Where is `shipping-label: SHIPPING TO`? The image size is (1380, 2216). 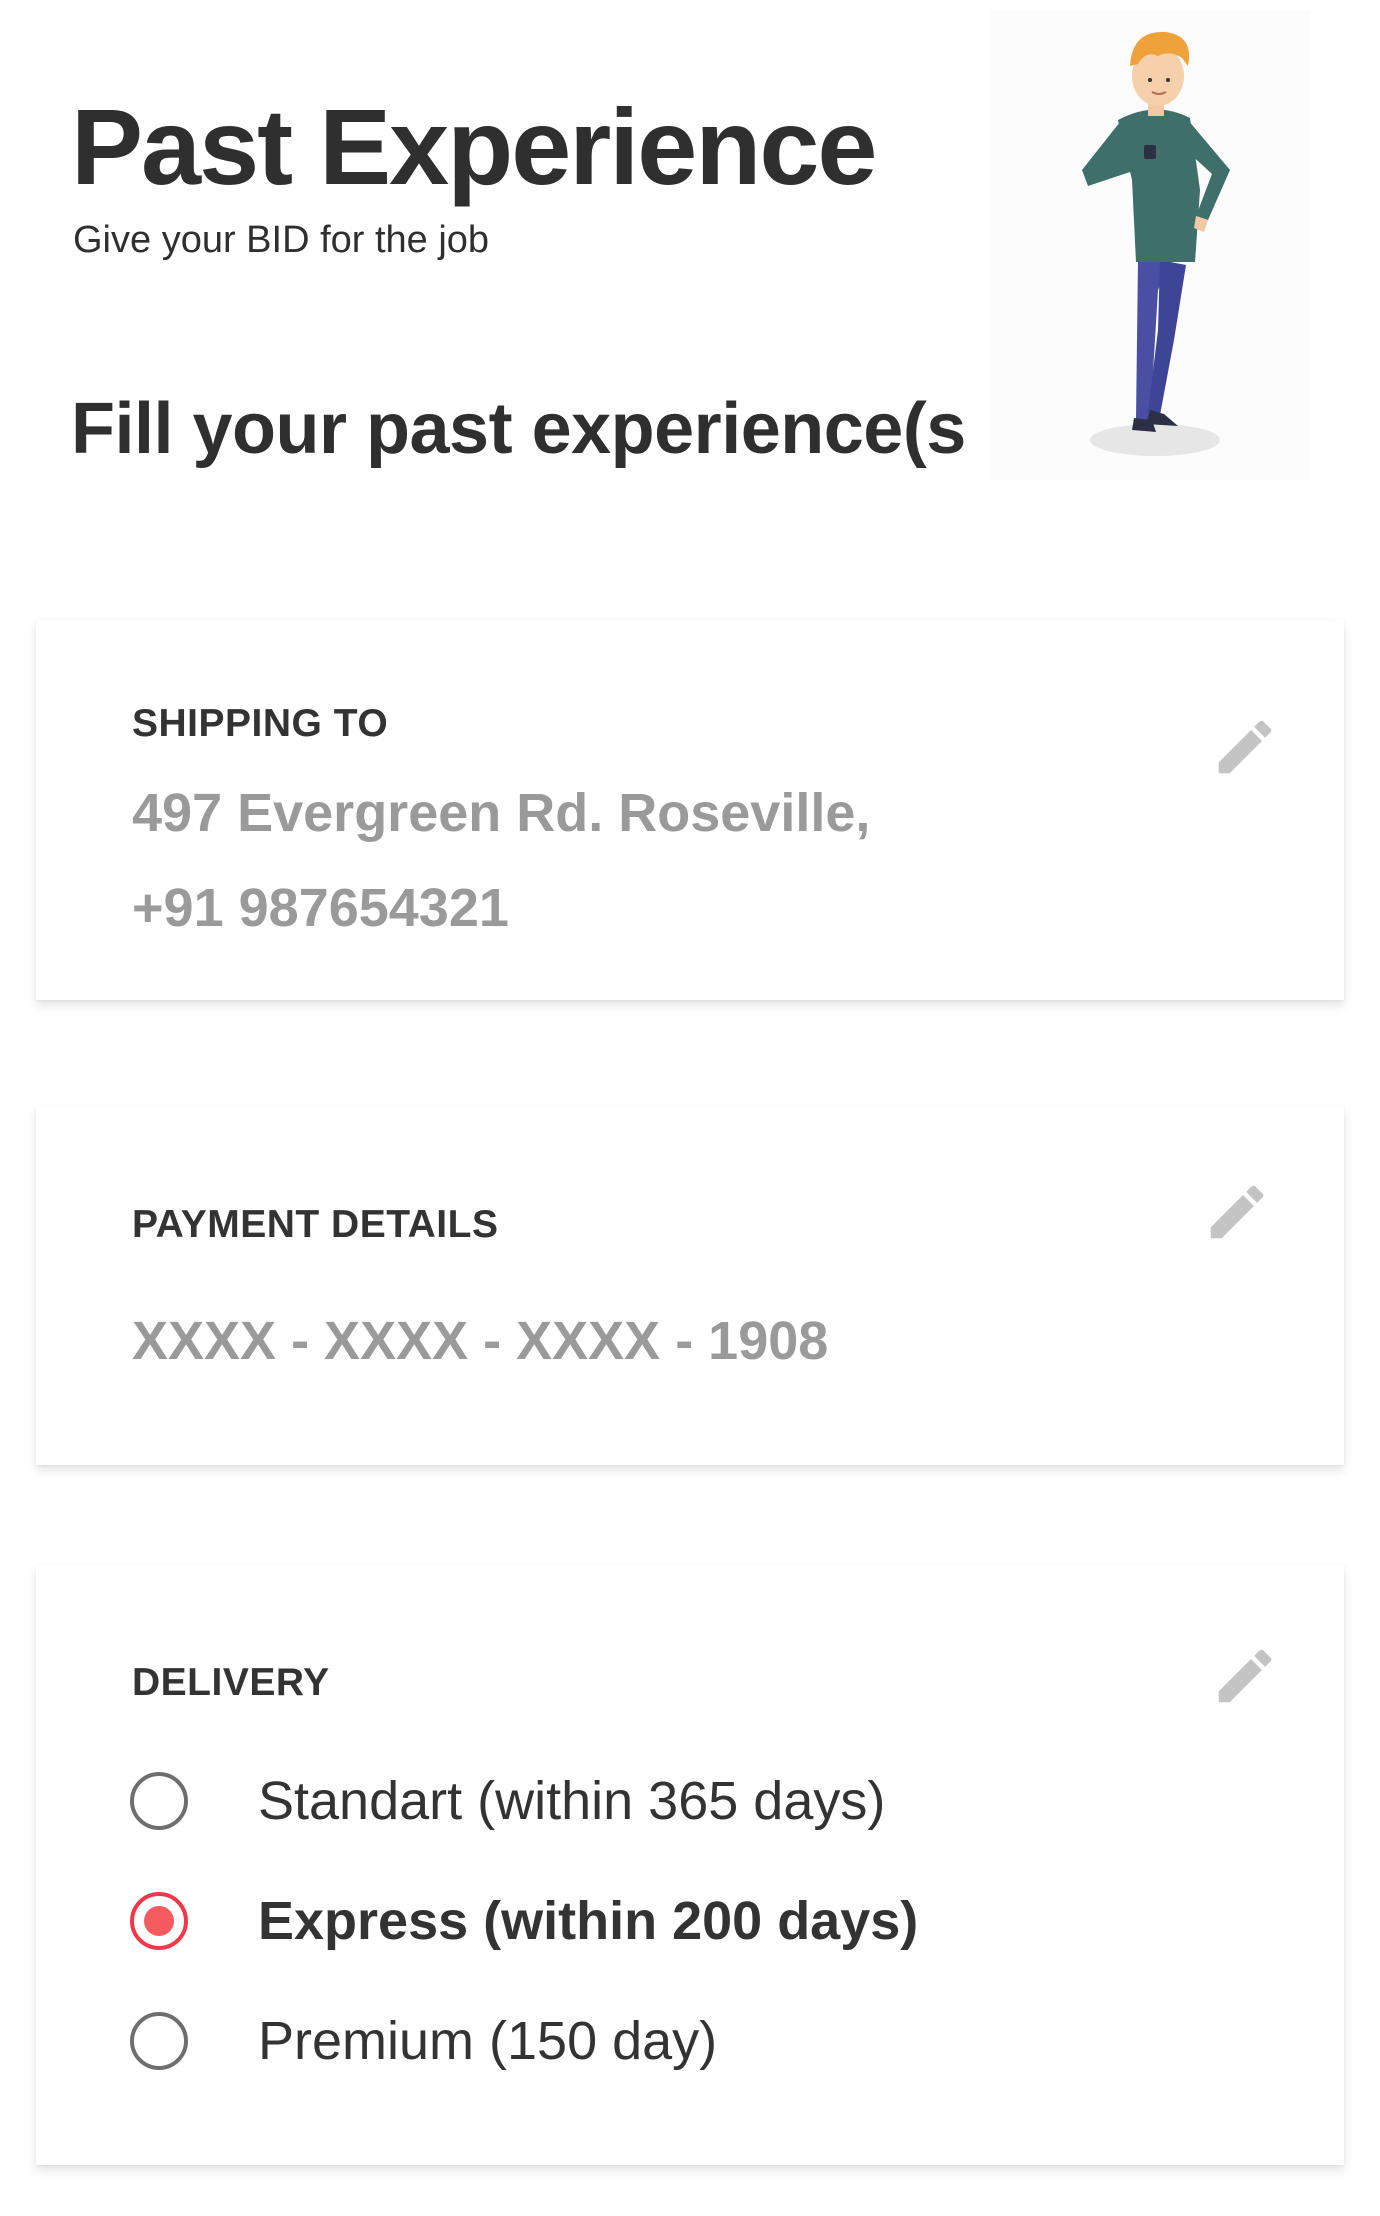
shipping-label: SHIPPING TO is located at coordinates (260, 723).